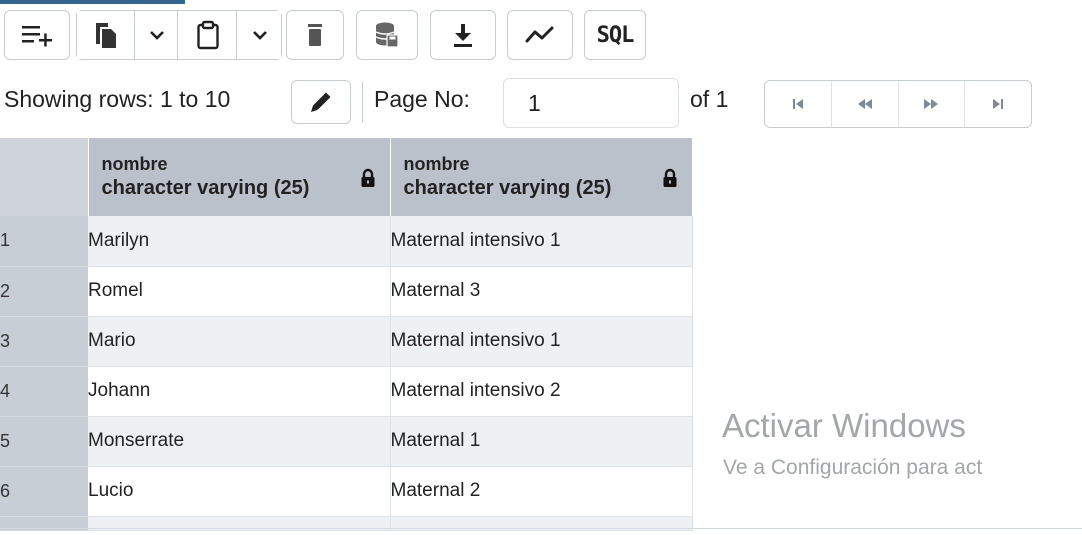  Describe the element at coordinates (541, 391) in the screenshot. I see `table-cell: Maternal intensivo 2` at that location.